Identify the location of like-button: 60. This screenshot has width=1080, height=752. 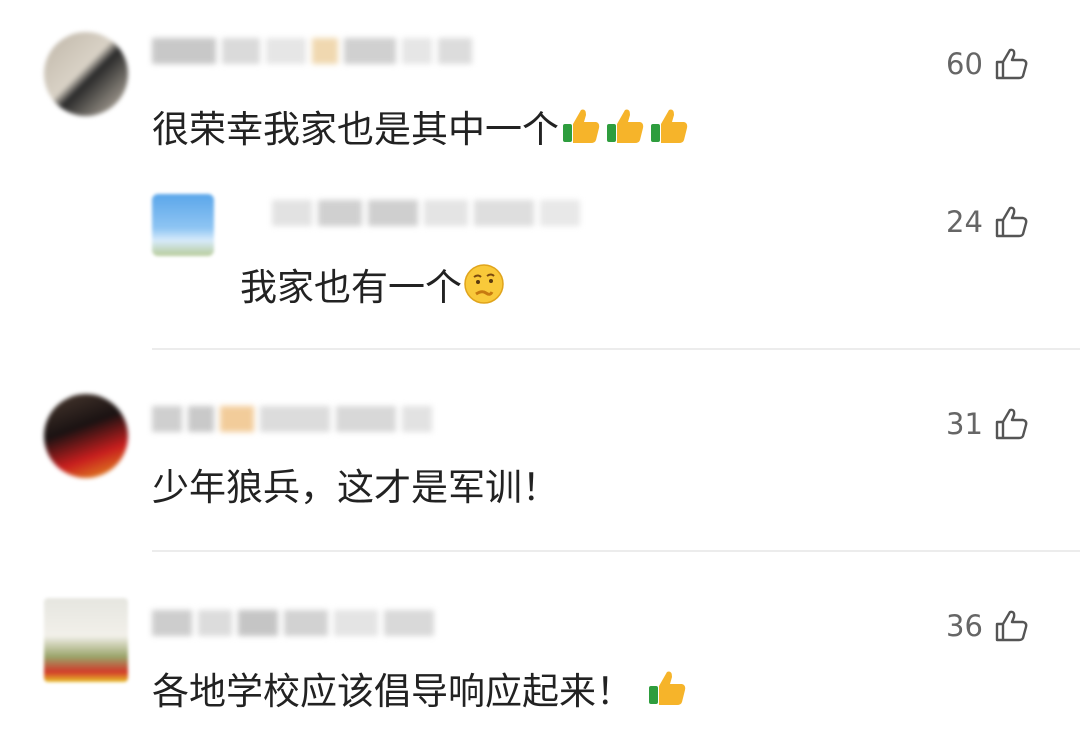
(987, 64).